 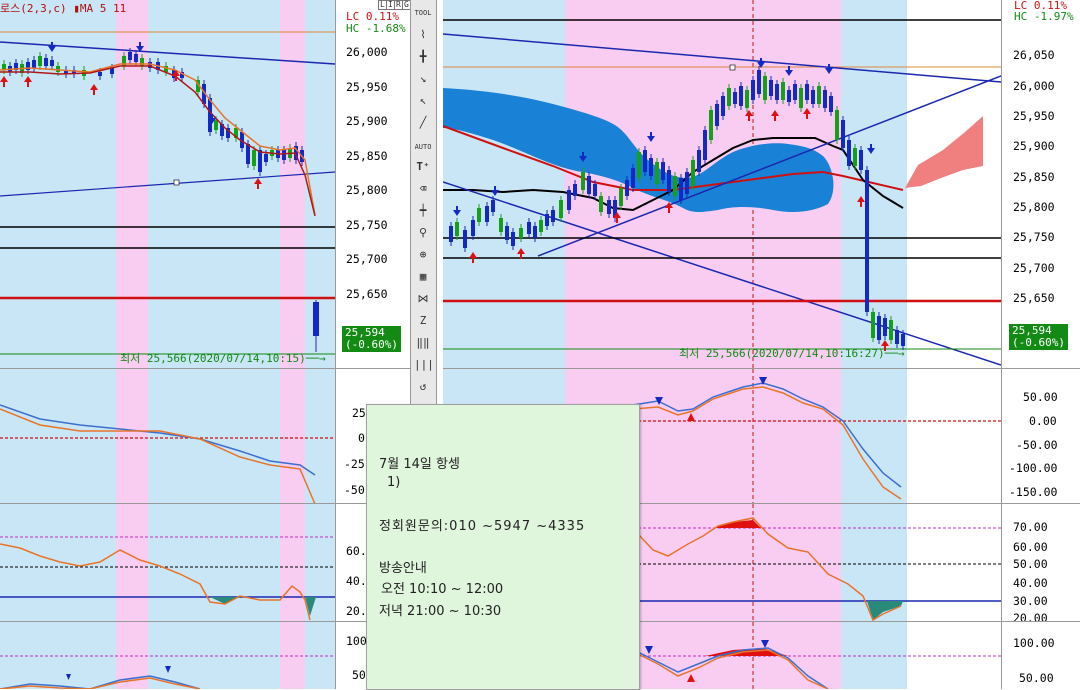 I want to click on left-price-tick: 25,750, so click(x=367, y=225).